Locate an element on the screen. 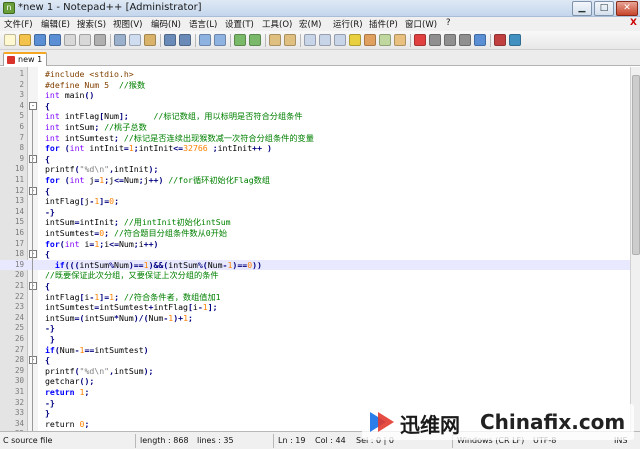  cut-icon is located at coordinates (120, 40).